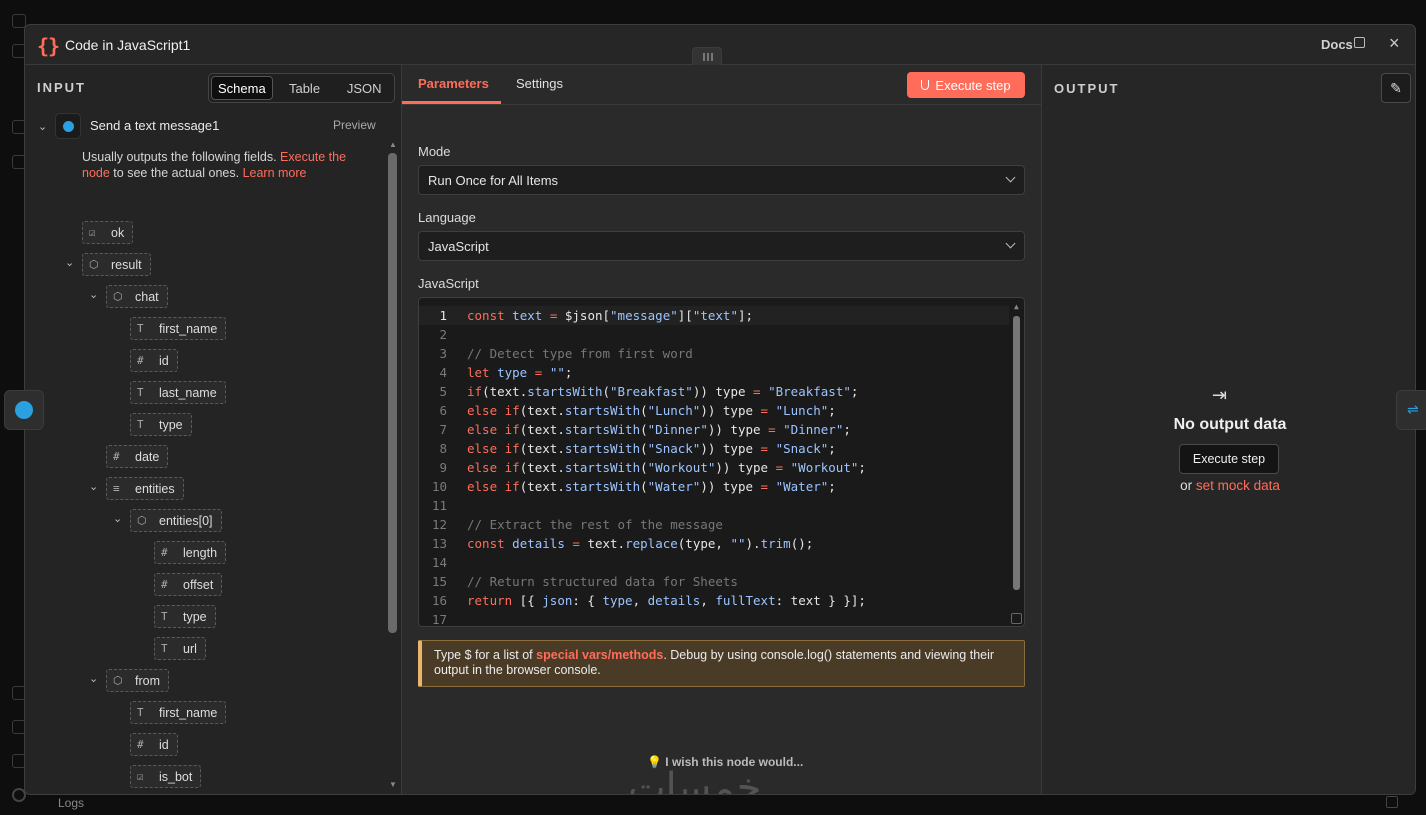 The image size is (1426, 815). What do you see at coordinates (1229, 459) in the screenshot?
I see `output-execute-step-button: Execute step` at bounding box center [1229, 459].